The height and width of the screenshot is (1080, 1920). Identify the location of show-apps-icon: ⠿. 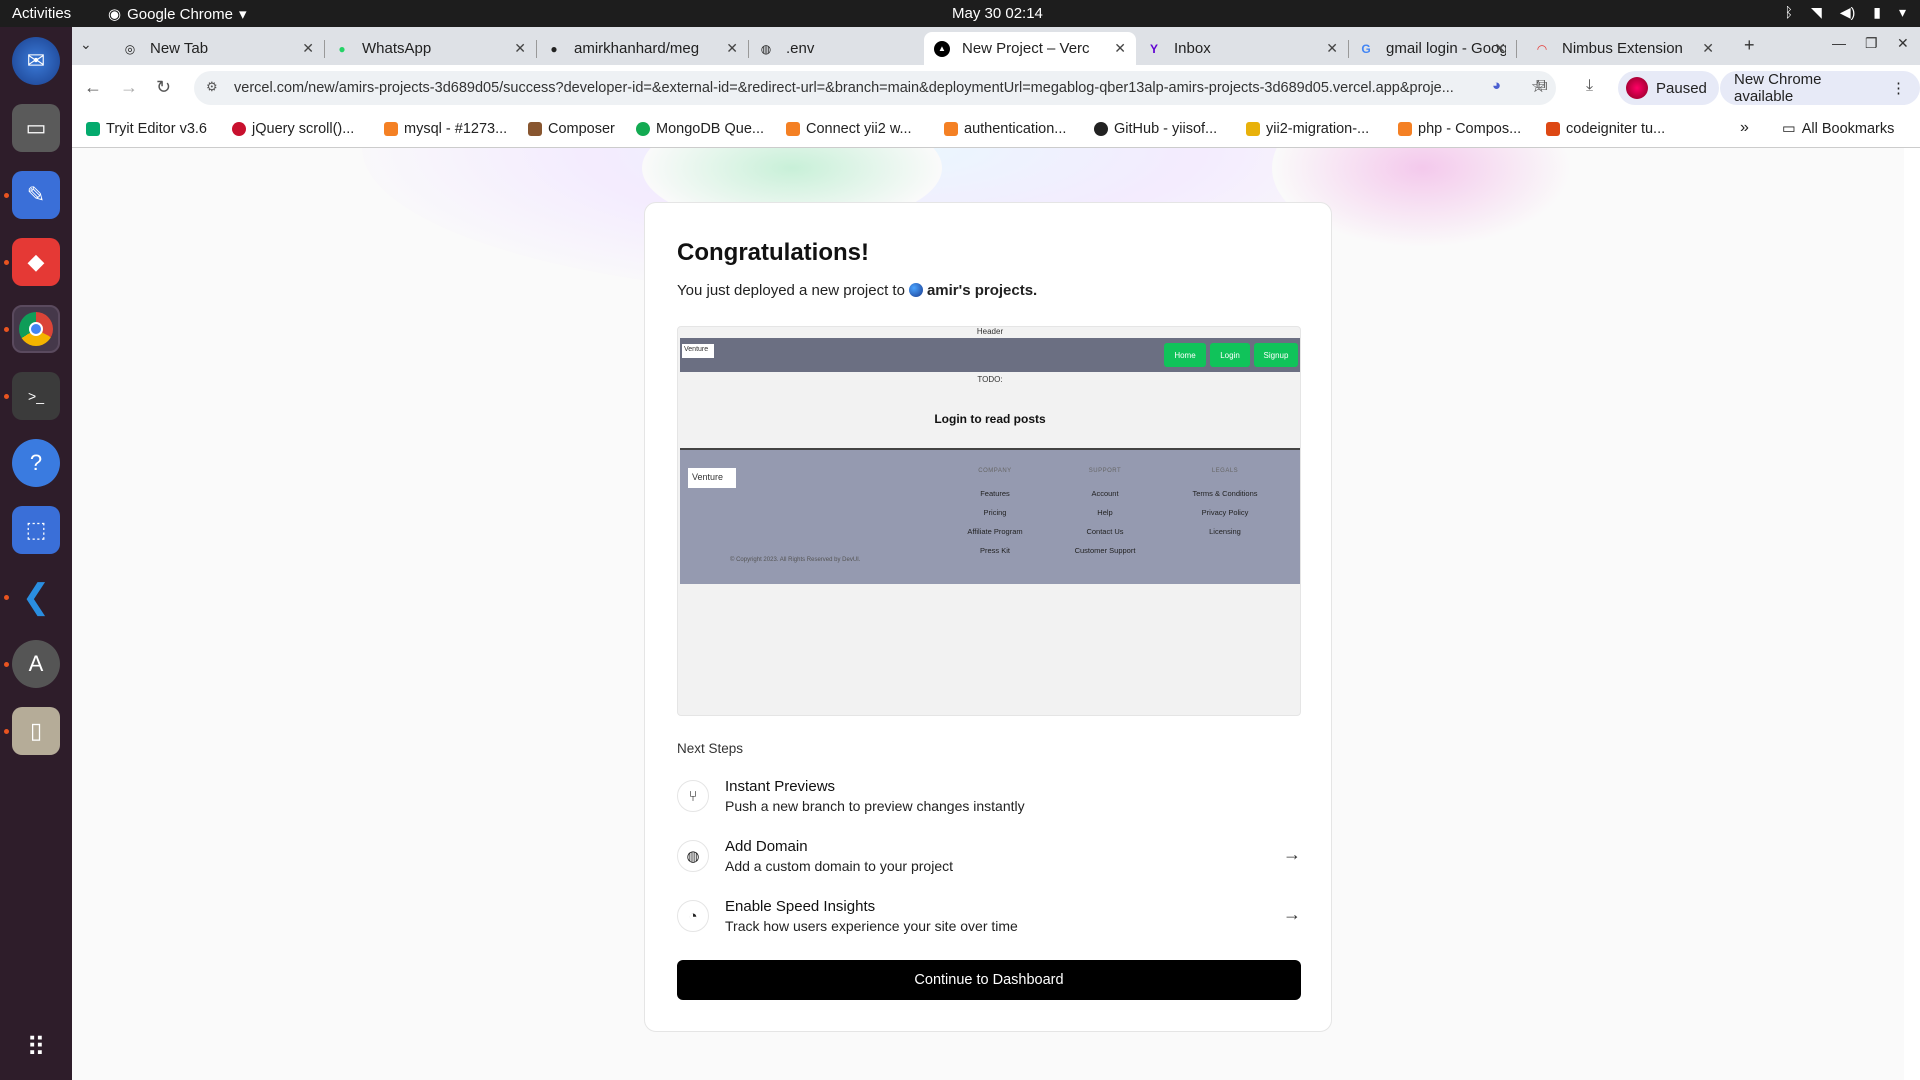
(36, 1047).